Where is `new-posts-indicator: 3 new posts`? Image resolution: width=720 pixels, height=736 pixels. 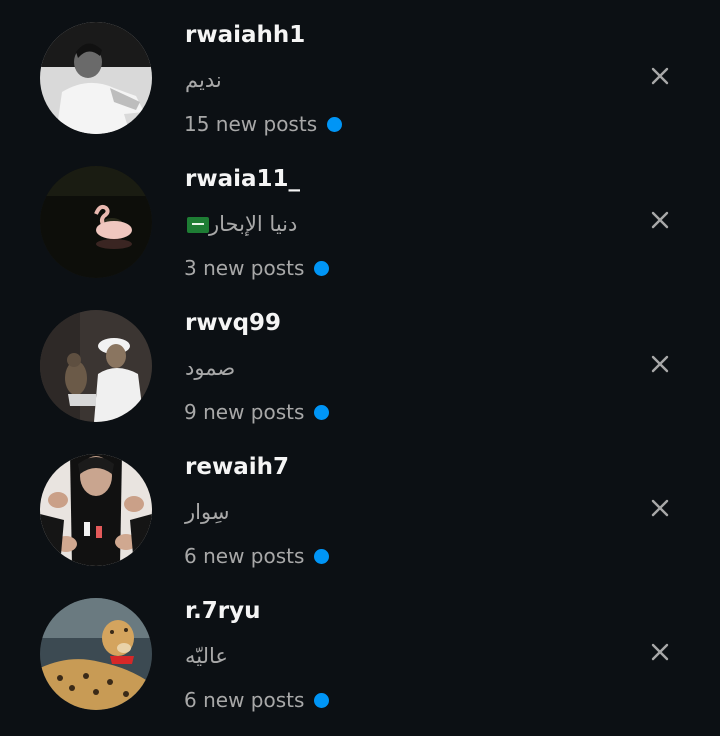
new-posts-indicator: 3 new posts is located at coordinates (257, 268).